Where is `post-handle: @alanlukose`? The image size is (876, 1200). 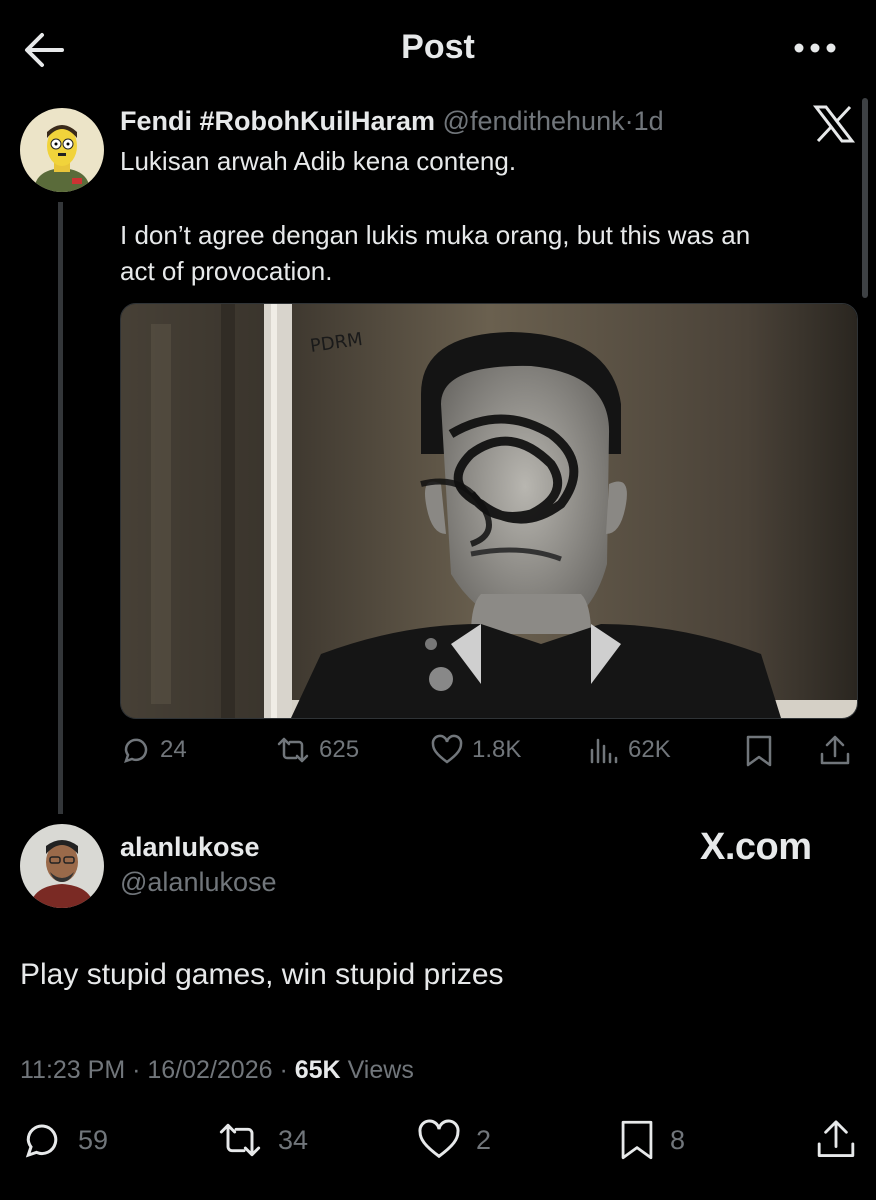 post-handle: @alanlukose is located at coordinates (198, 882).